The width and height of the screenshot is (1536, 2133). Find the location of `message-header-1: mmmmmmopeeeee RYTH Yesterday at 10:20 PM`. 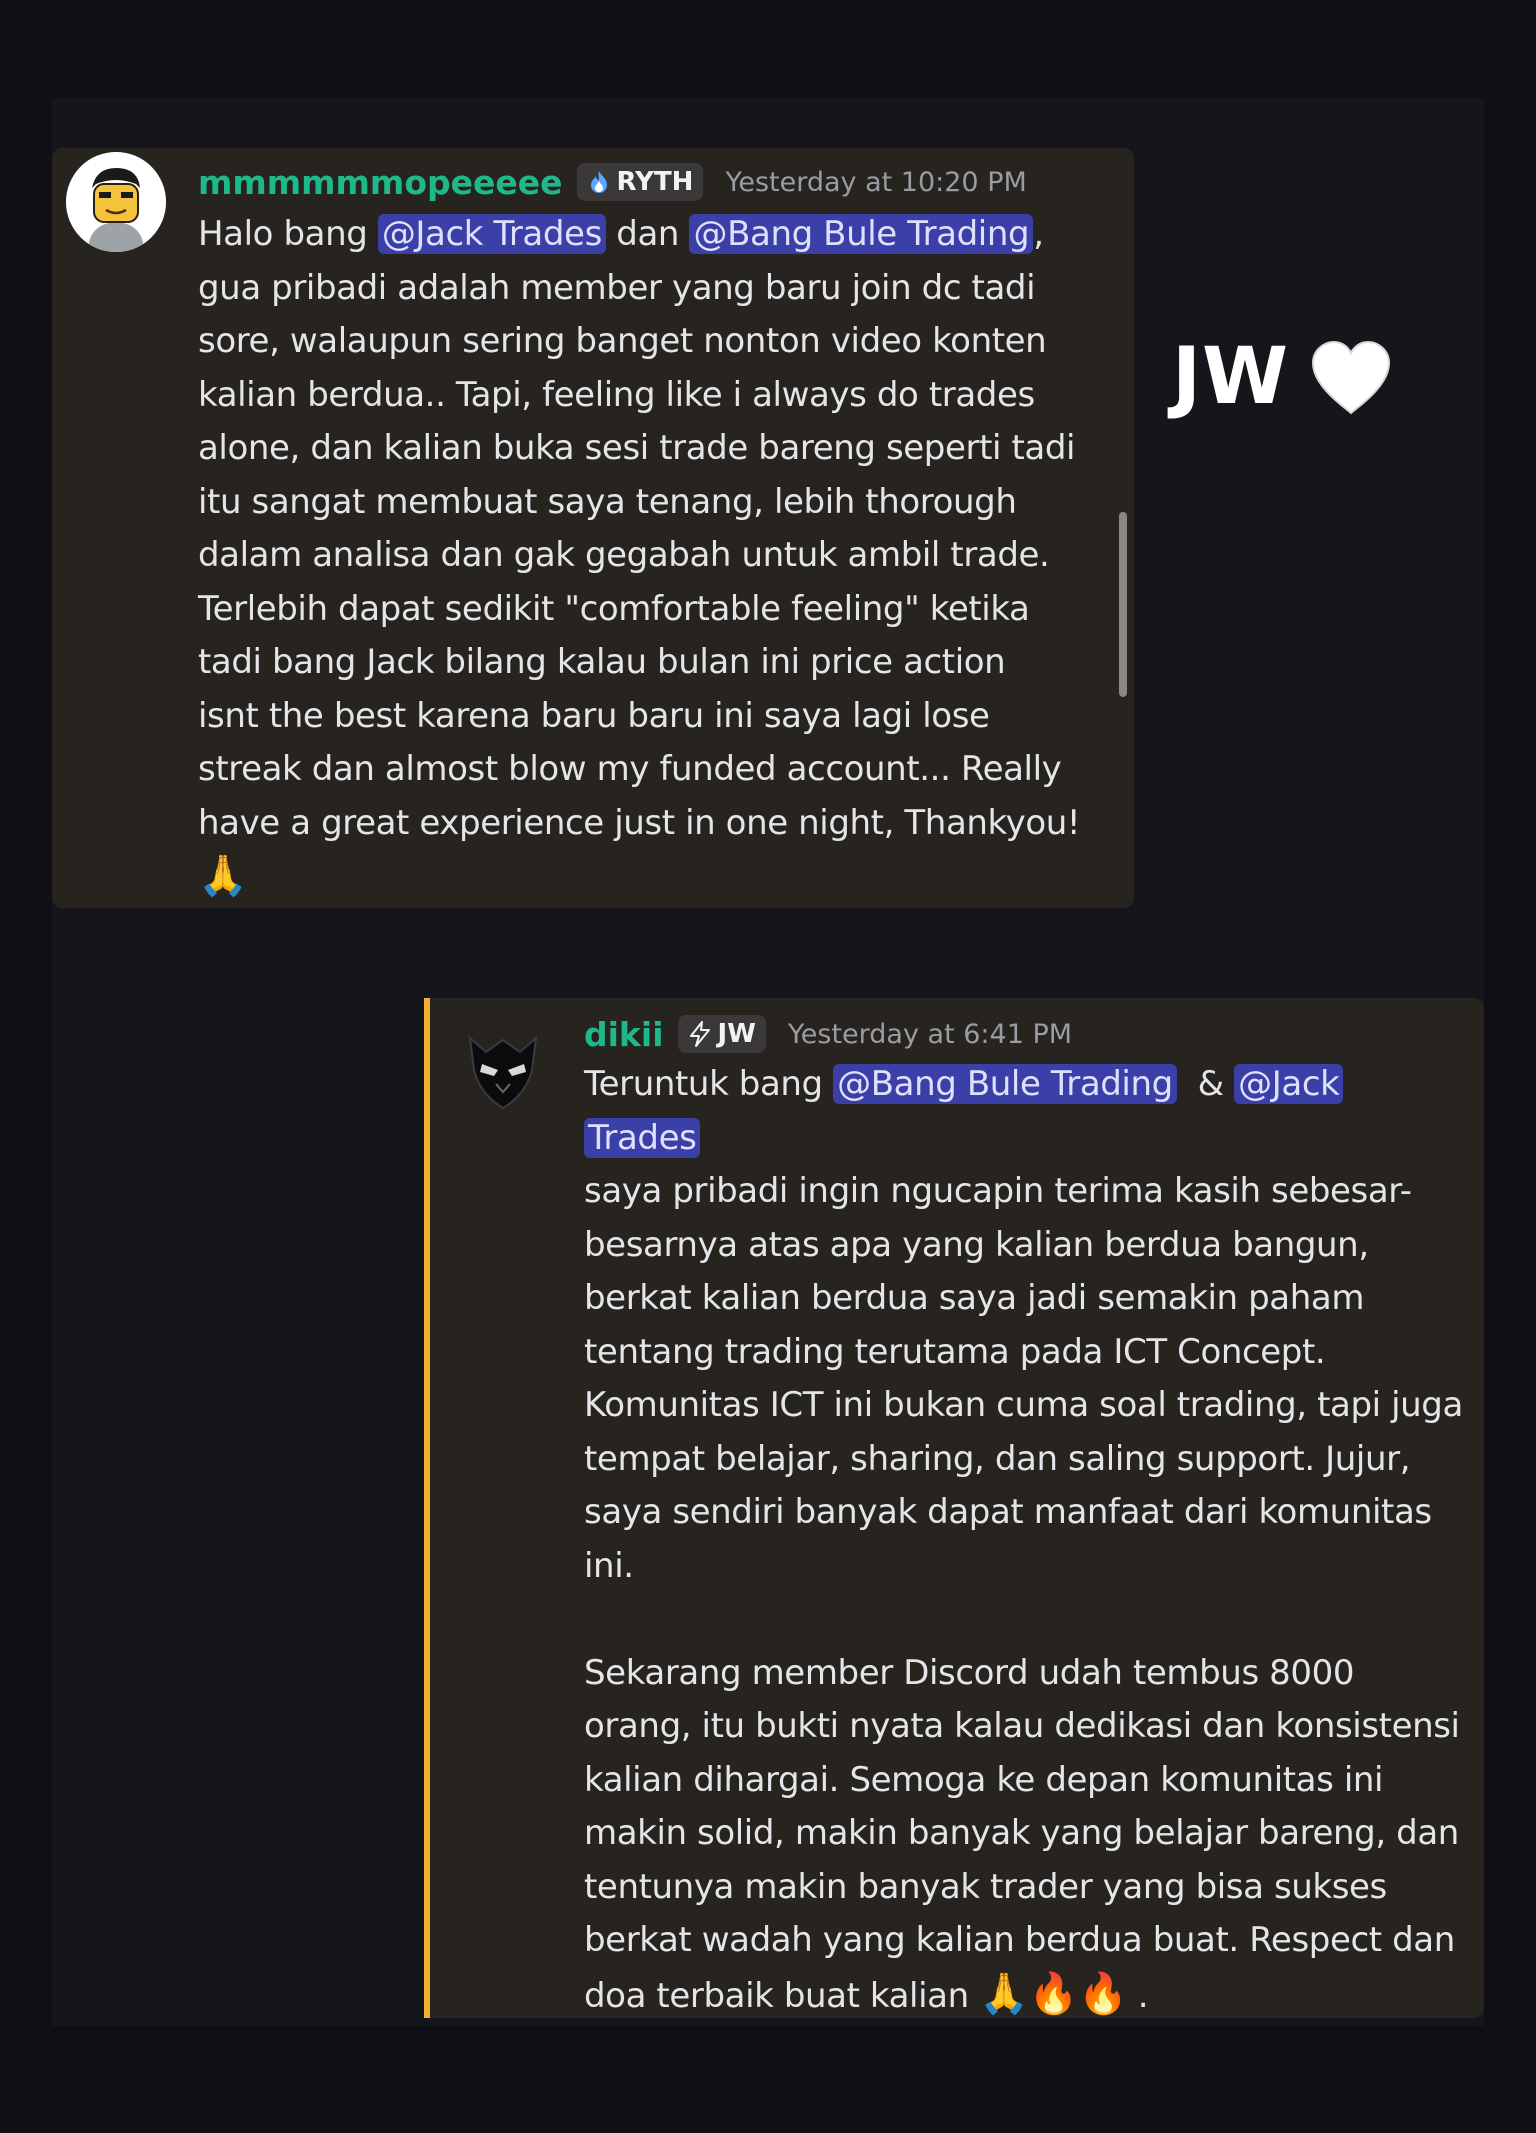

message-header-1: mmmmmmopeeeee RYTH Yesterday at 10:20 PM is located at coordinates (612, 182).